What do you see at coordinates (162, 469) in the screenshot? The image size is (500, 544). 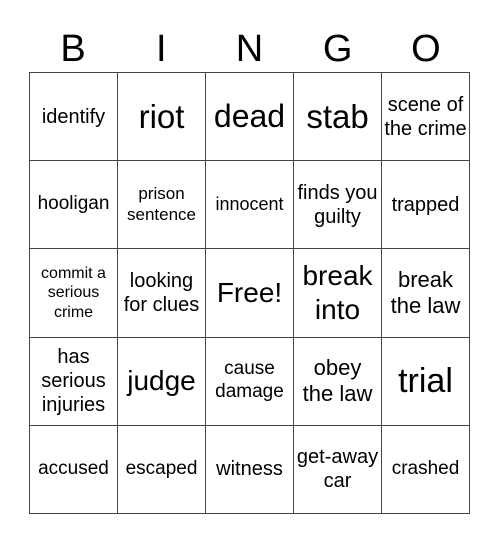 I see `bingo-cell: escaped` at bounding box center [162, 469].